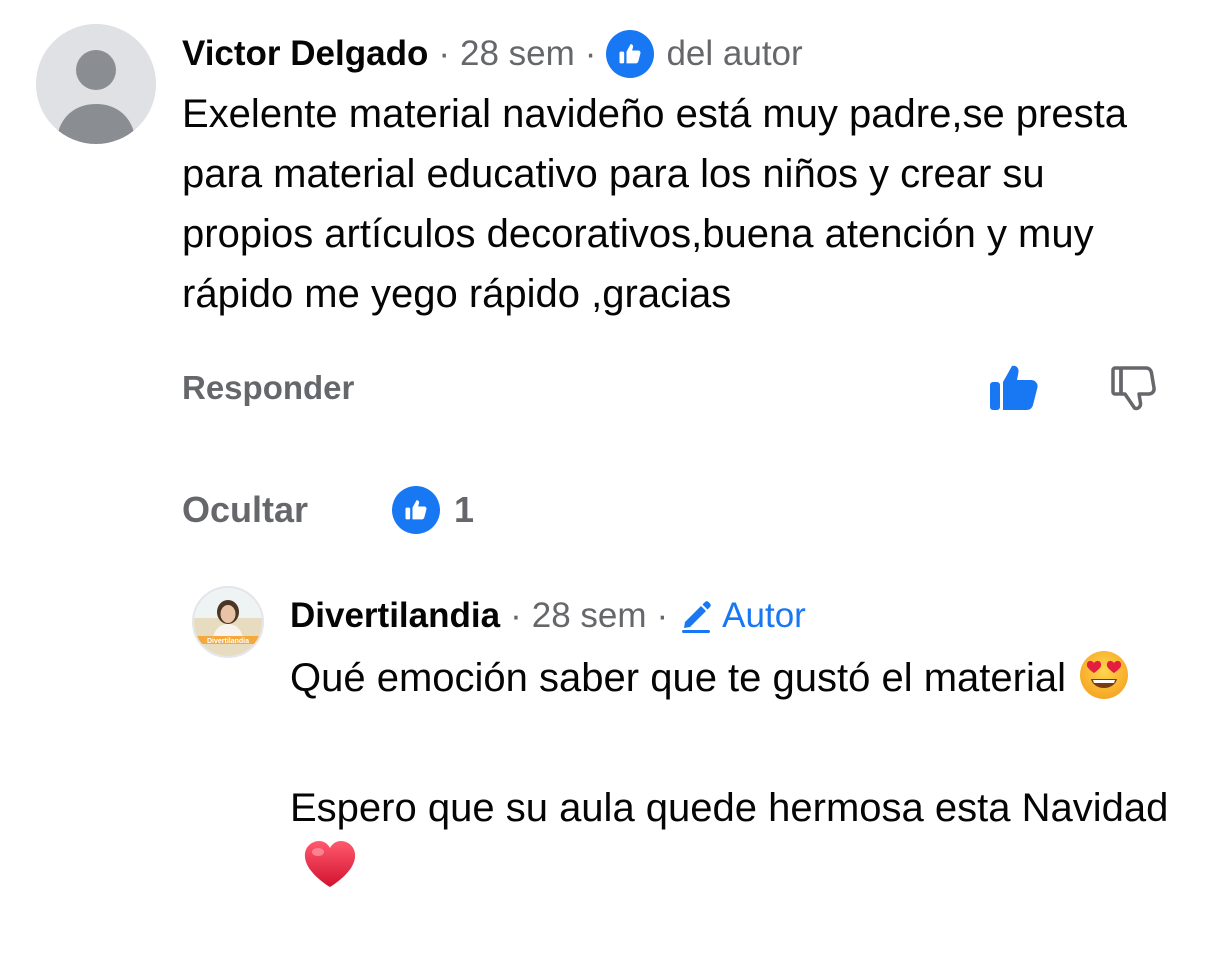 The height and width of the screenshot is (954, 1206). I want to click on comment-timestamp: 28 sem, so click(517, 54).